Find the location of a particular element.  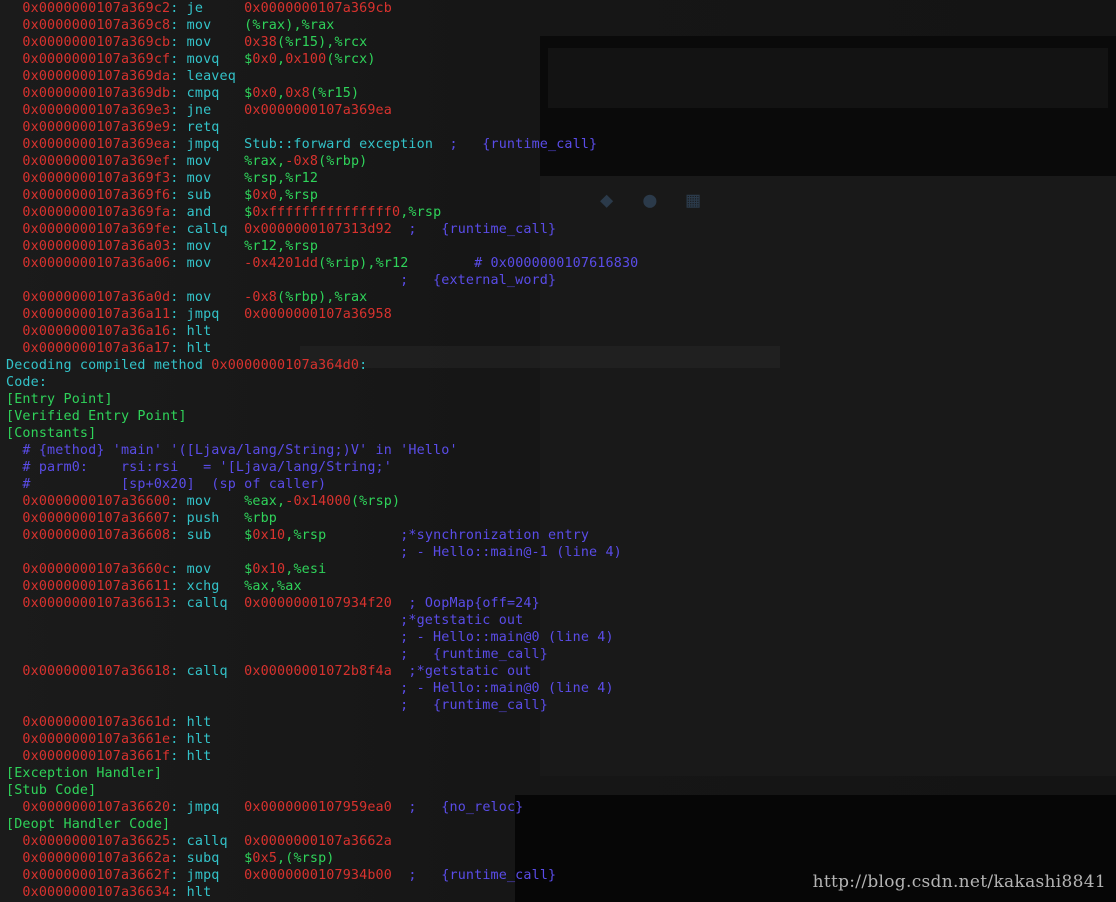

terminal-text-segment: 0x0000000107a3661e is located at coordinates (88, 739).